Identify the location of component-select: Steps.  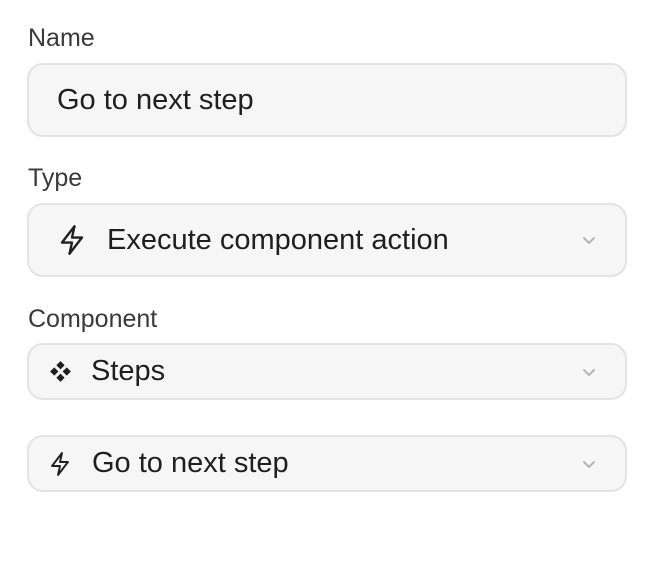
(327, 371).